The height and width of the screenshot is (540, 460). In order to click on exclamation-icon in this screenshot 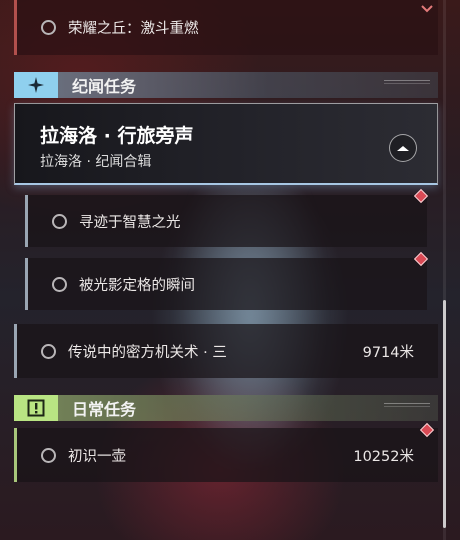, I will do `click(36, 408)`.